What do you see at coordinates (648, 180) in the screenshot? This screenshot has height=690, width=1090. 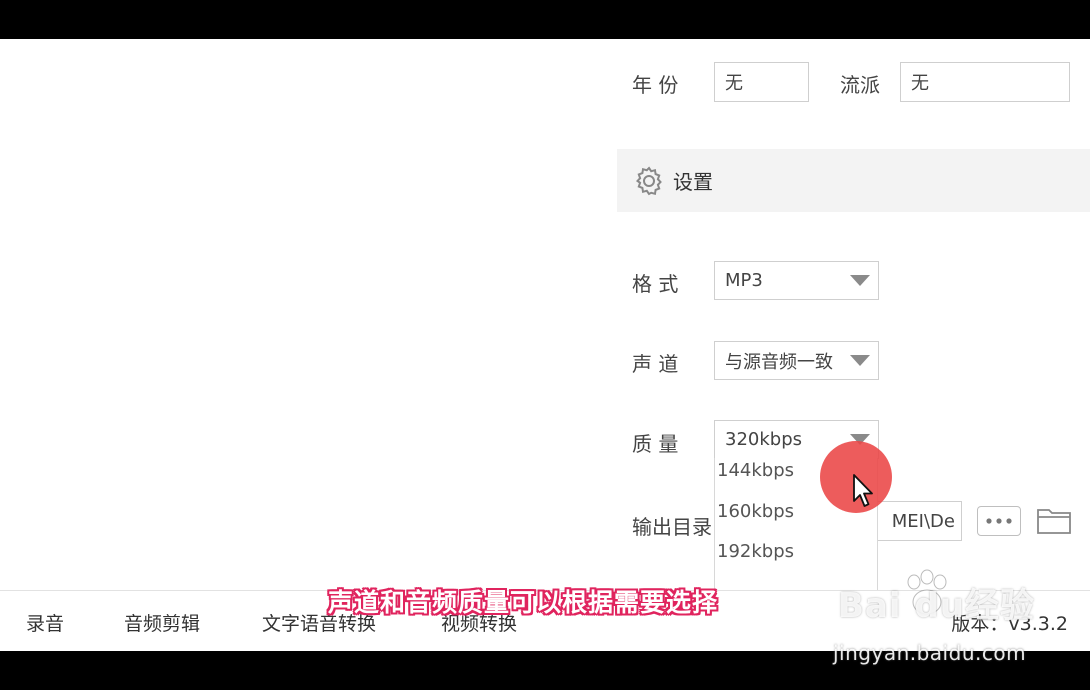 I see `gear-icon` at bounding box center [648, 180].